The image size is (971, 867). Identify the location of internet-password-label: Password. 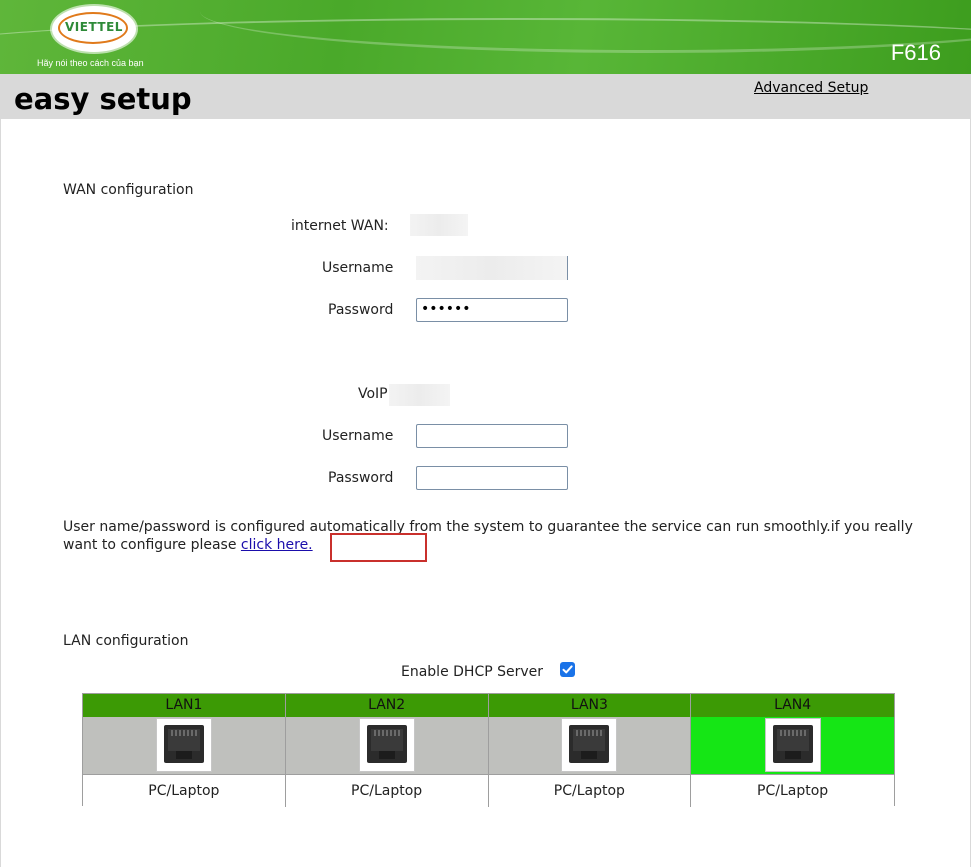
(361, 310).